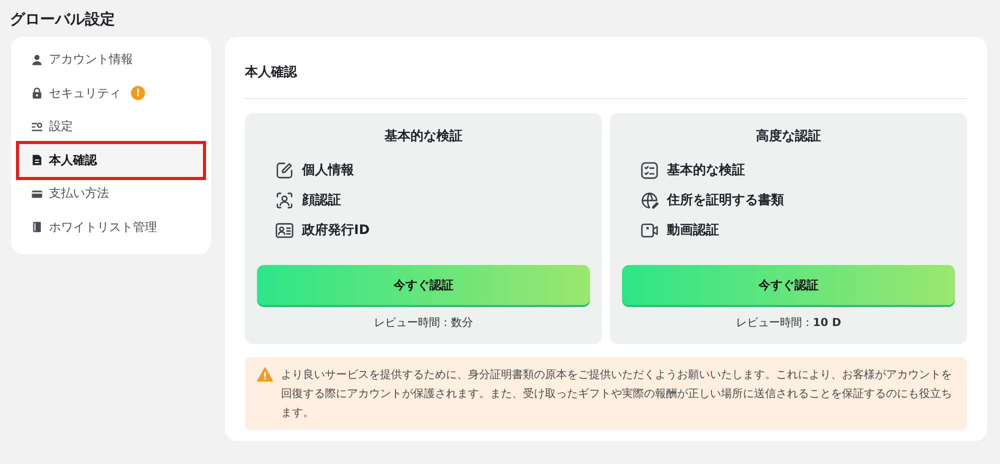  I want to click on warning-icon, so click(265, 374).